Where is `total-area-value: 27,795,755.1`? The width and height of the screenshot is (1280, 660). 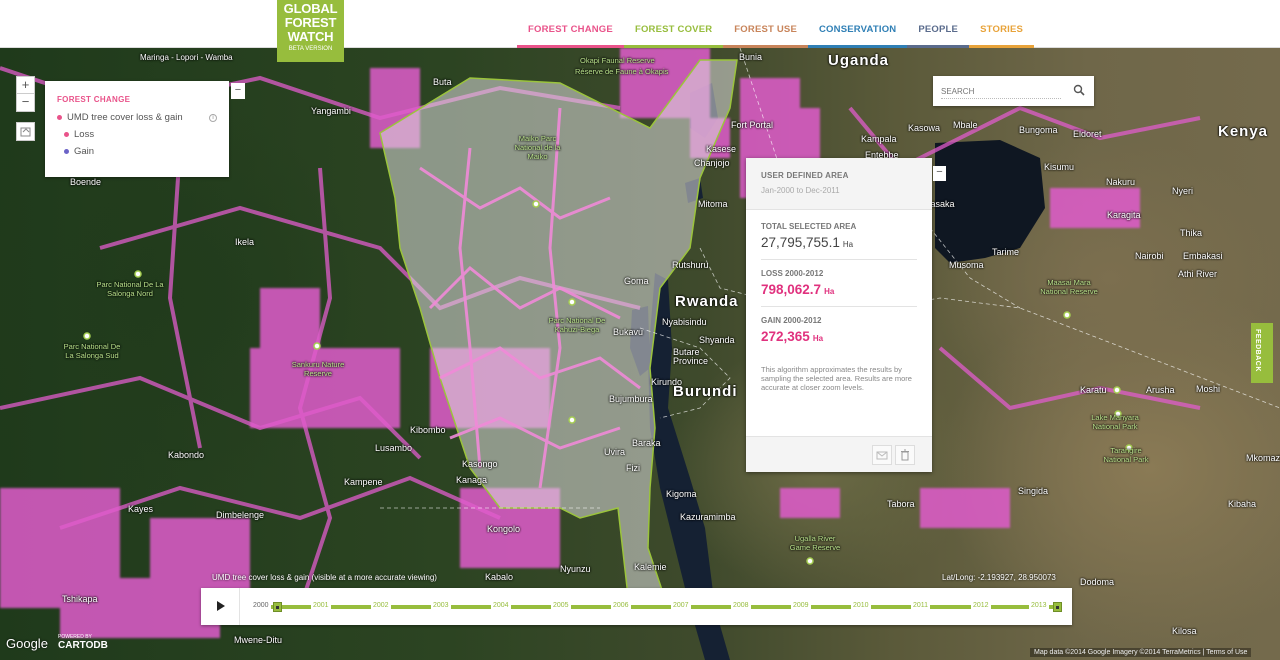 total-area-value: 27,795,755.1 is located at coordinates (800, 242).